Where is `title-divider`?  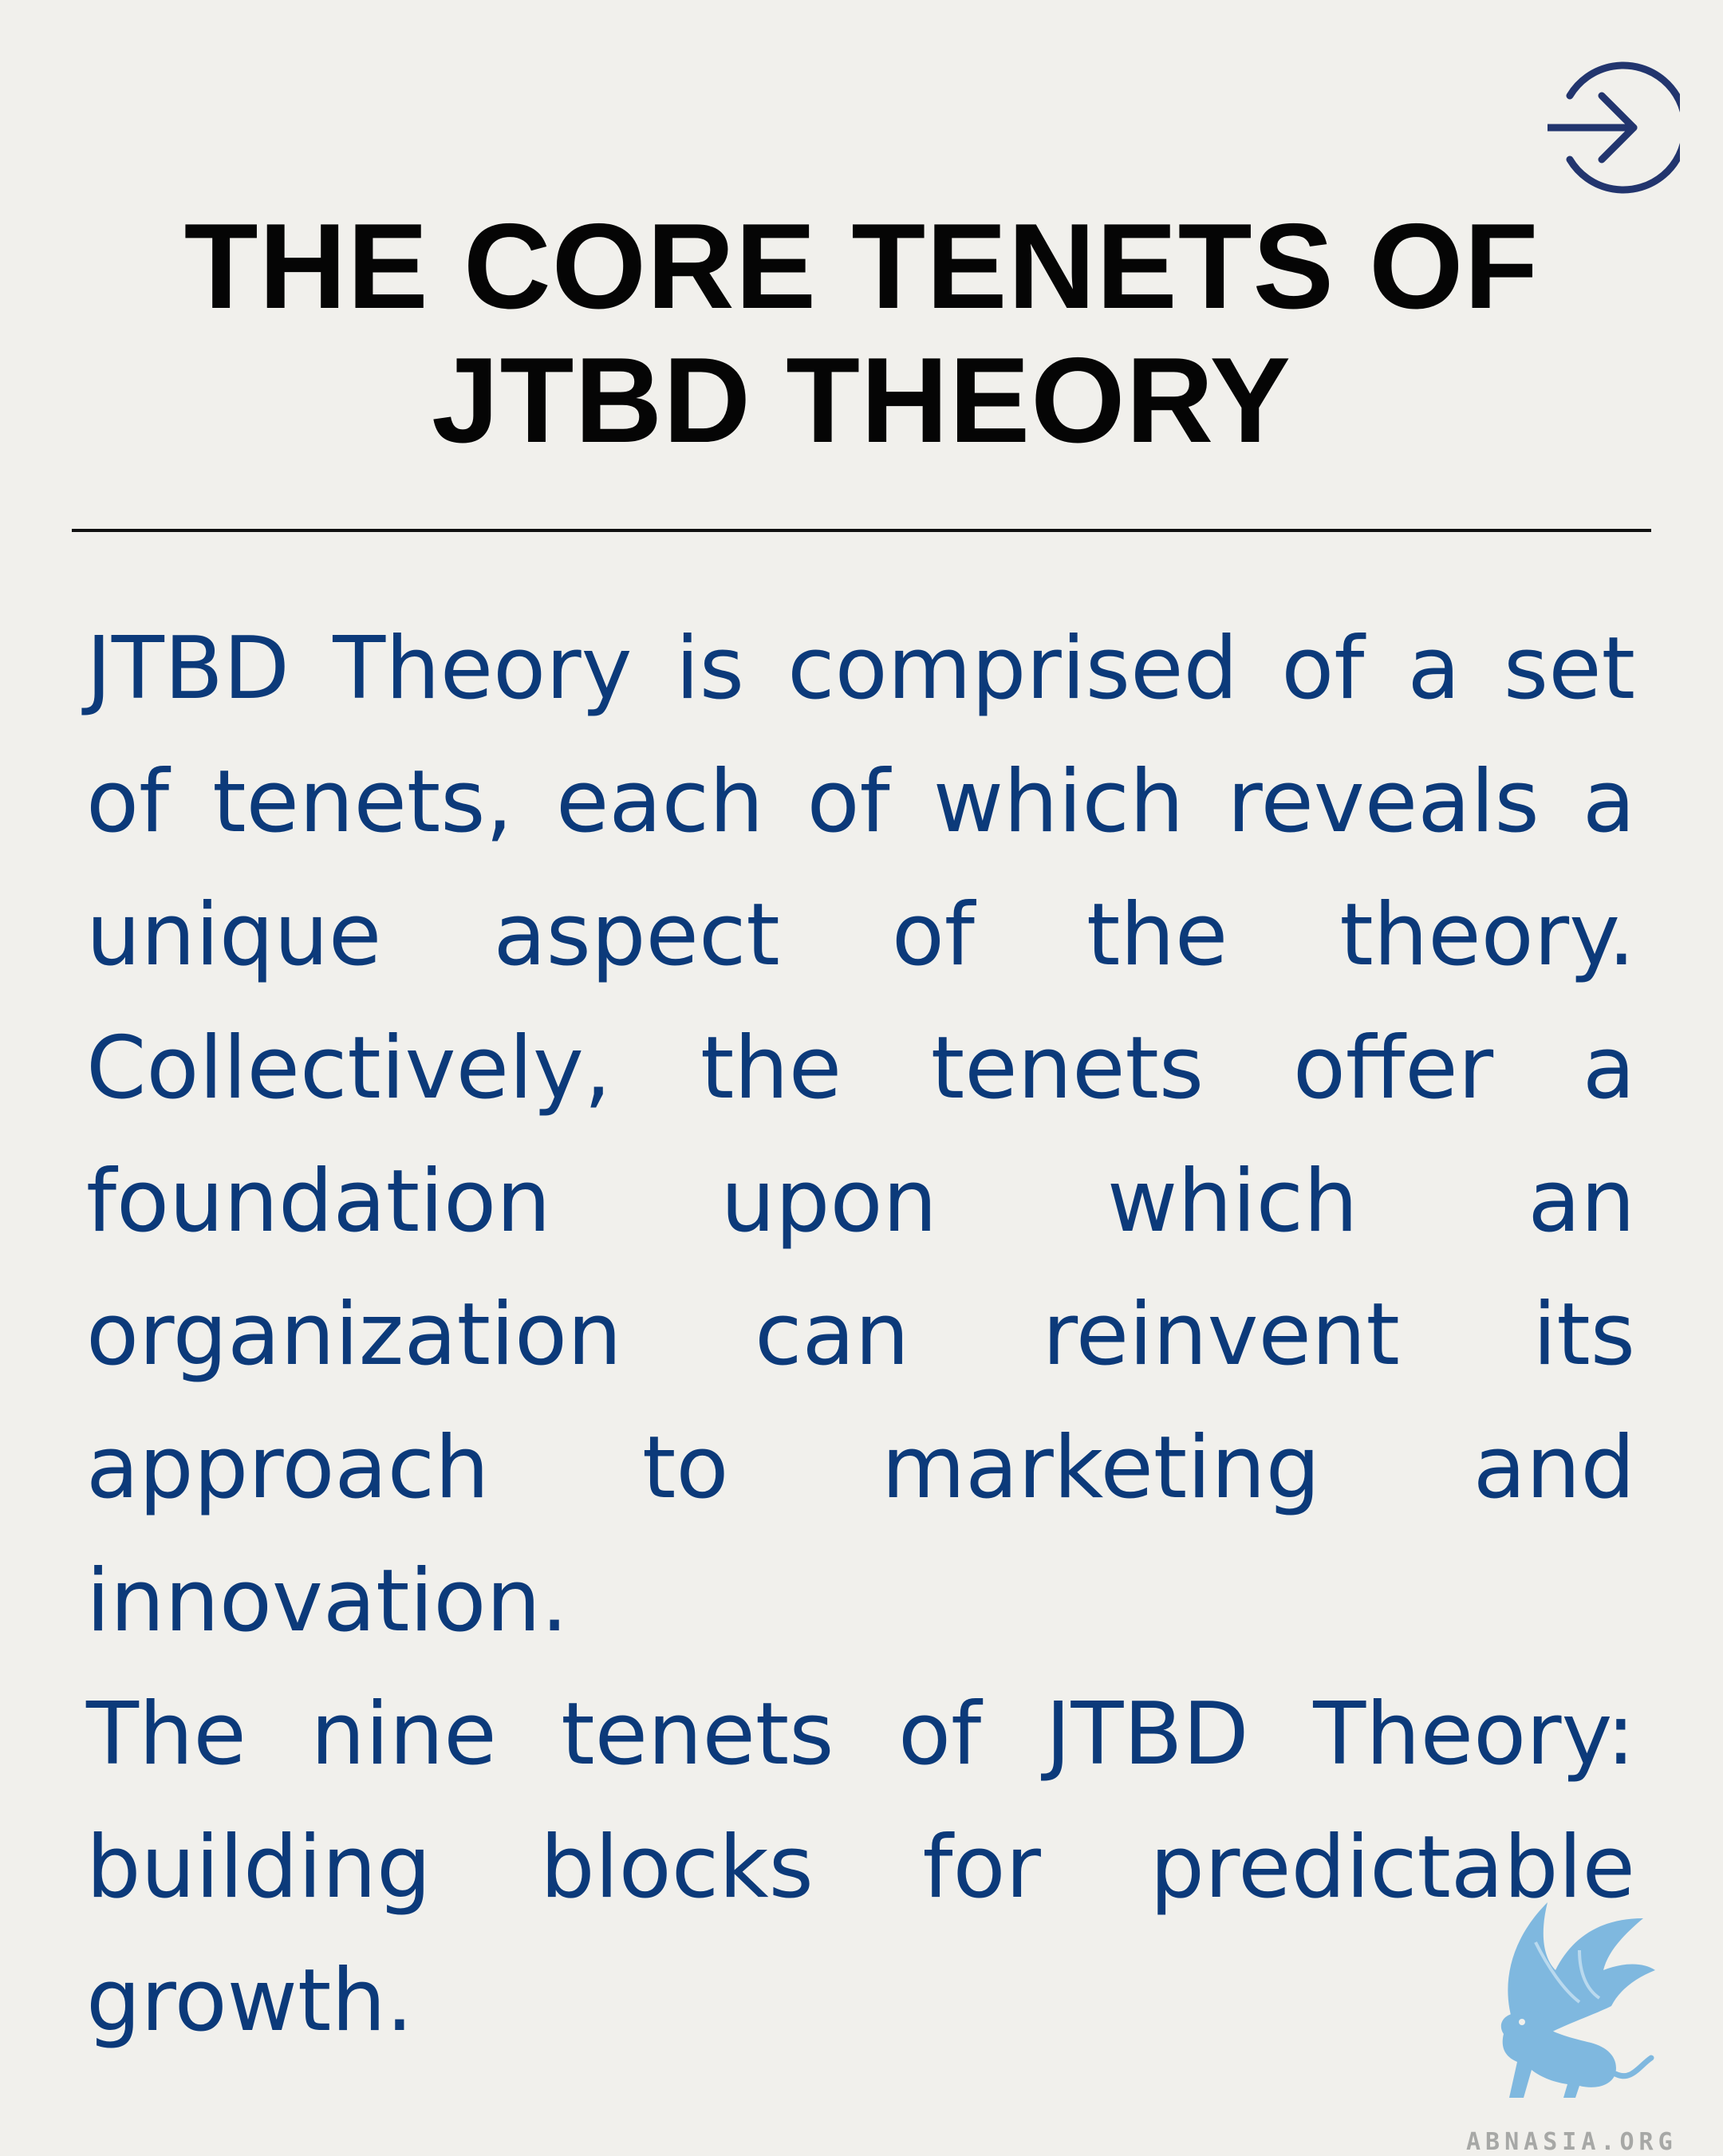
title-divider is located at coordinates (861, 531).